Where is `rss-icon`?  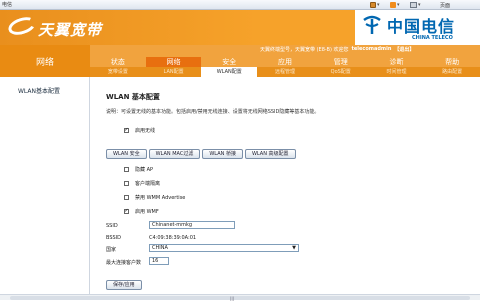 rss-icon is located at coordinates (393, 5).